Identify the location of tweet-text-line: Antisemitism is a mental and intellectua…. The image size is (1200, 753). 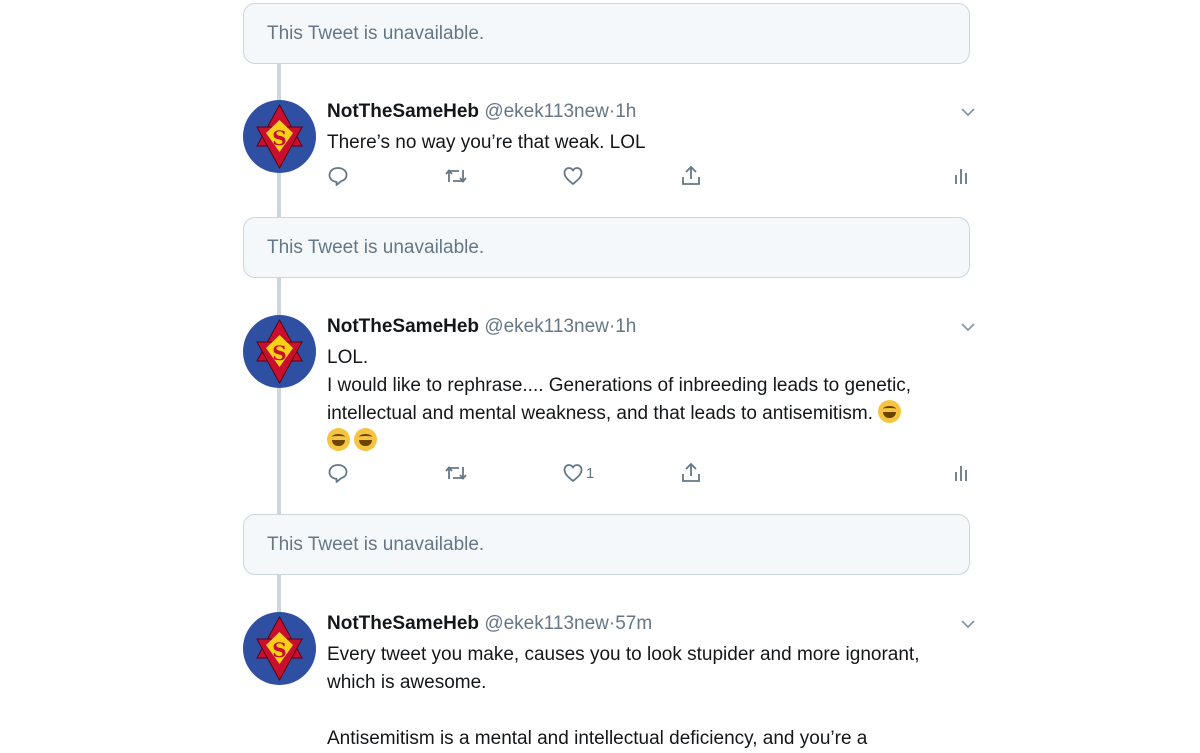
(597, 738).